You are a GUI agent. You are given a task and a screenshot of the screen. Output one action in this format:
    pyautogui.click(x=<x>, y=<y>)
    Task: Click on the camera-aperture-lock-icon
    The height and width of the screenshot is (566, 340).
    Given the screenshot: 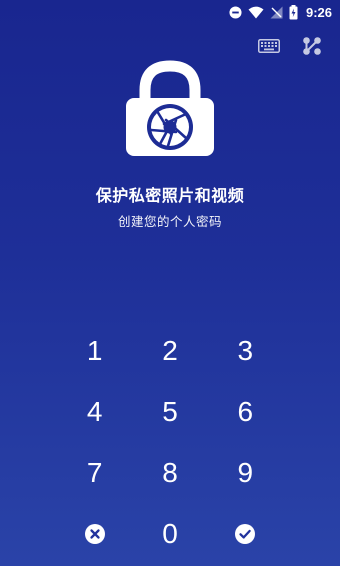 What is the action you would take?
    pyautogui.click(x=170, y=110)
    